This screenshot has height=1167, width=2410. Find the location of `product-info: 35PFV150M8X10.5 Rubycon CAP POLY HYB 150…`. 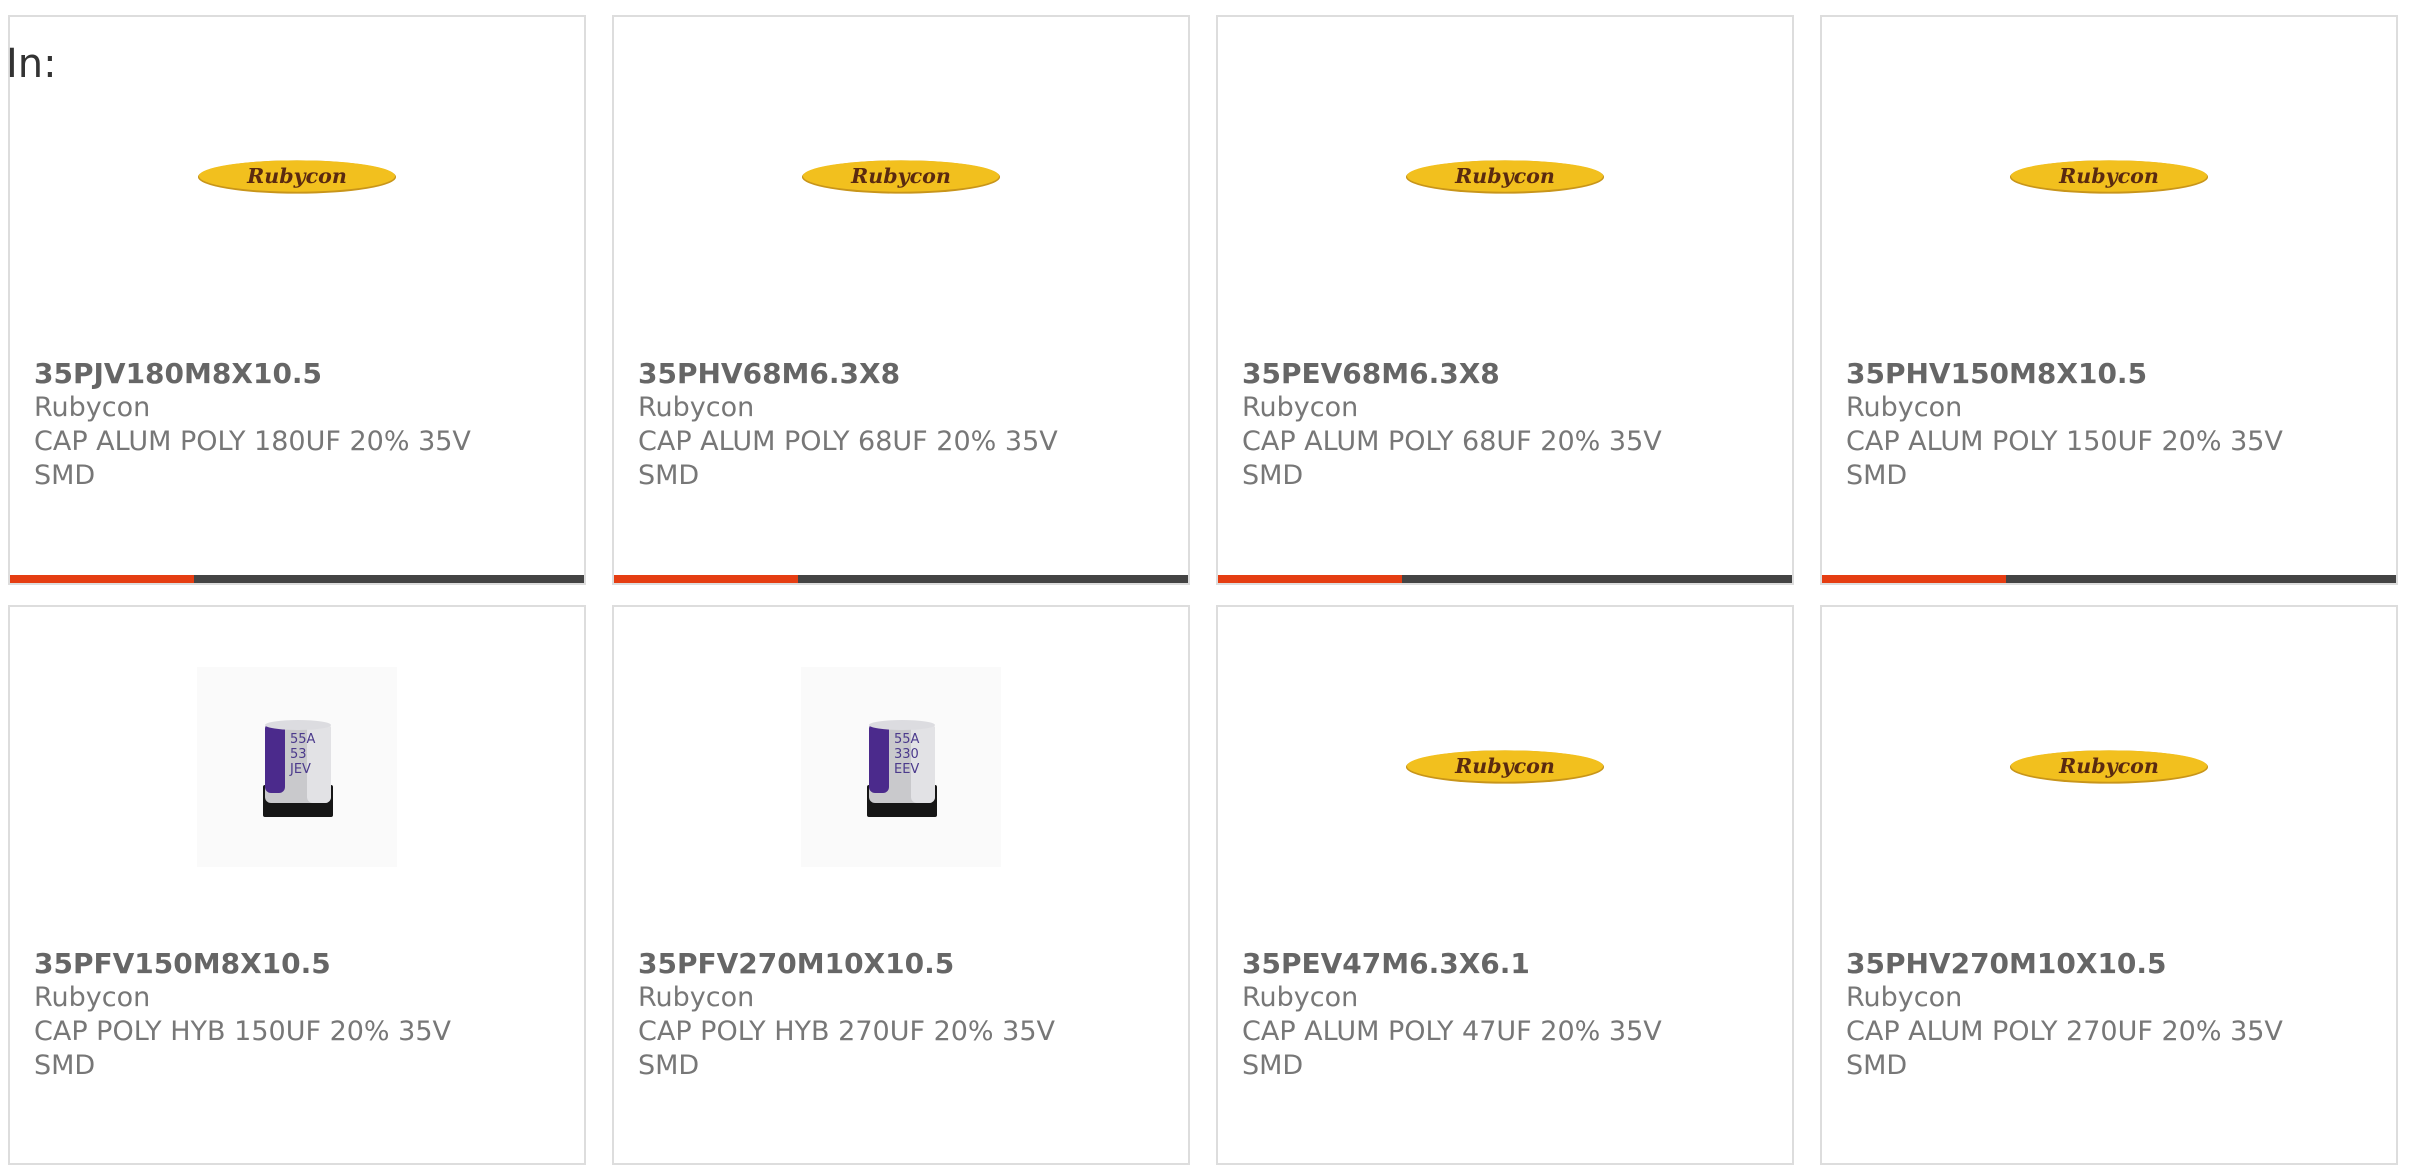

product-info: 35PFV150M8X10.5 Rubycon CAP POLY HYB 150… is located at coordinates (284, 1015).